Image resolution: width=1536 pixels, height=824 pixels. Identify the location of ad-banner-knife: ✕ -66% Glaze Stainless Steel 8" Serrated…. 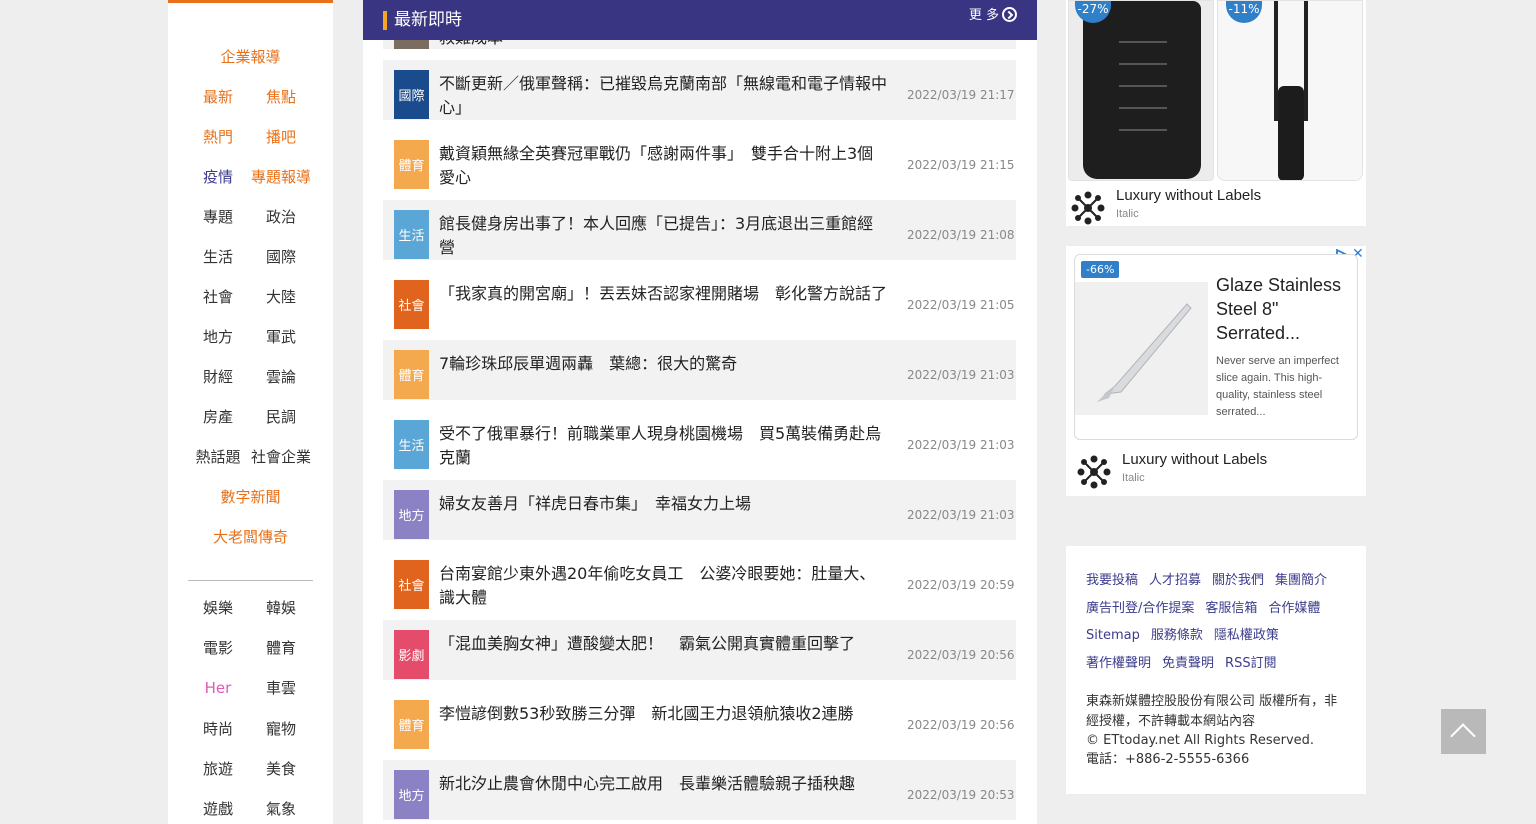
(1216, 371).